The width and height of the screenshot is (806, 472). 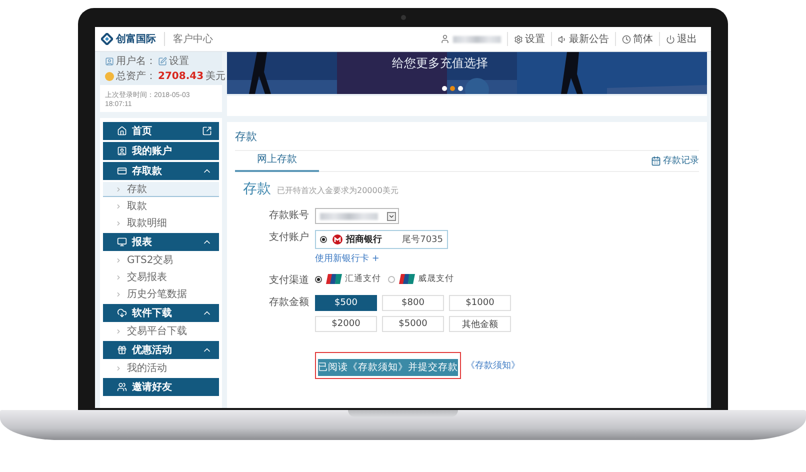 What do you see at coordinates (161, 242) in the screenshot?
I see `sidebar-item: 报表` at bounding box center [161, 242].